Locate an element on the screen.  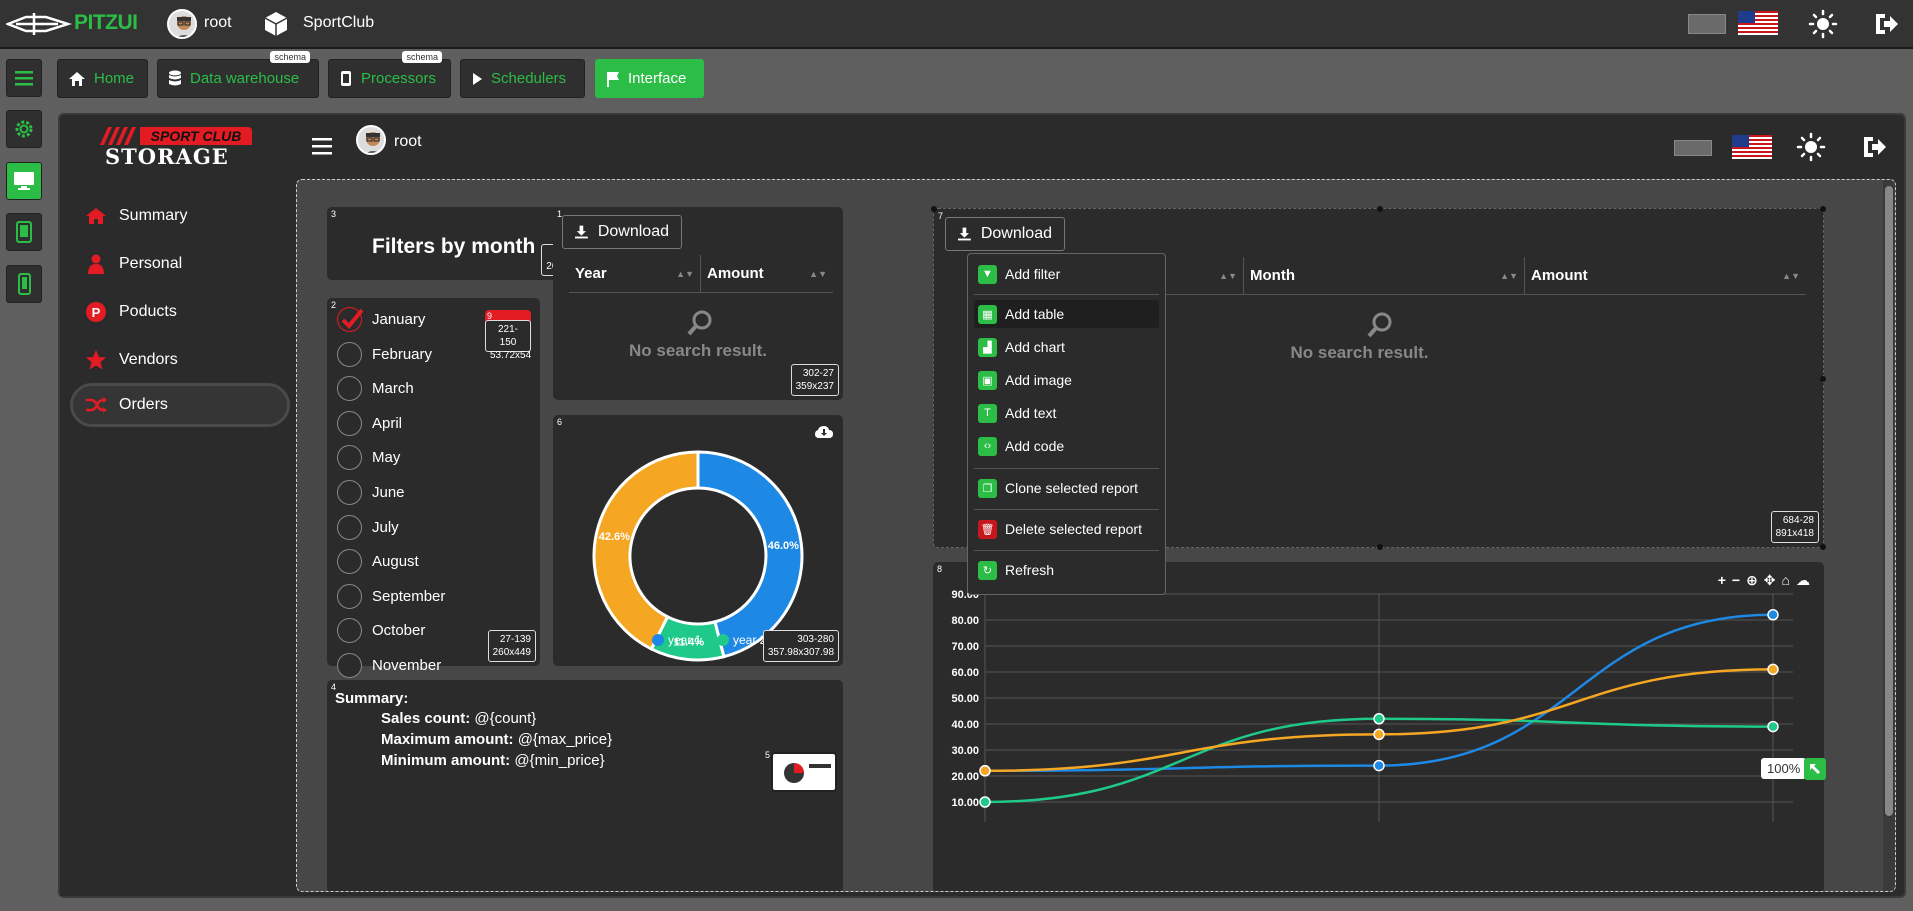
menu-add-table: ▦ Add table is located at coordinates (1066, 314).